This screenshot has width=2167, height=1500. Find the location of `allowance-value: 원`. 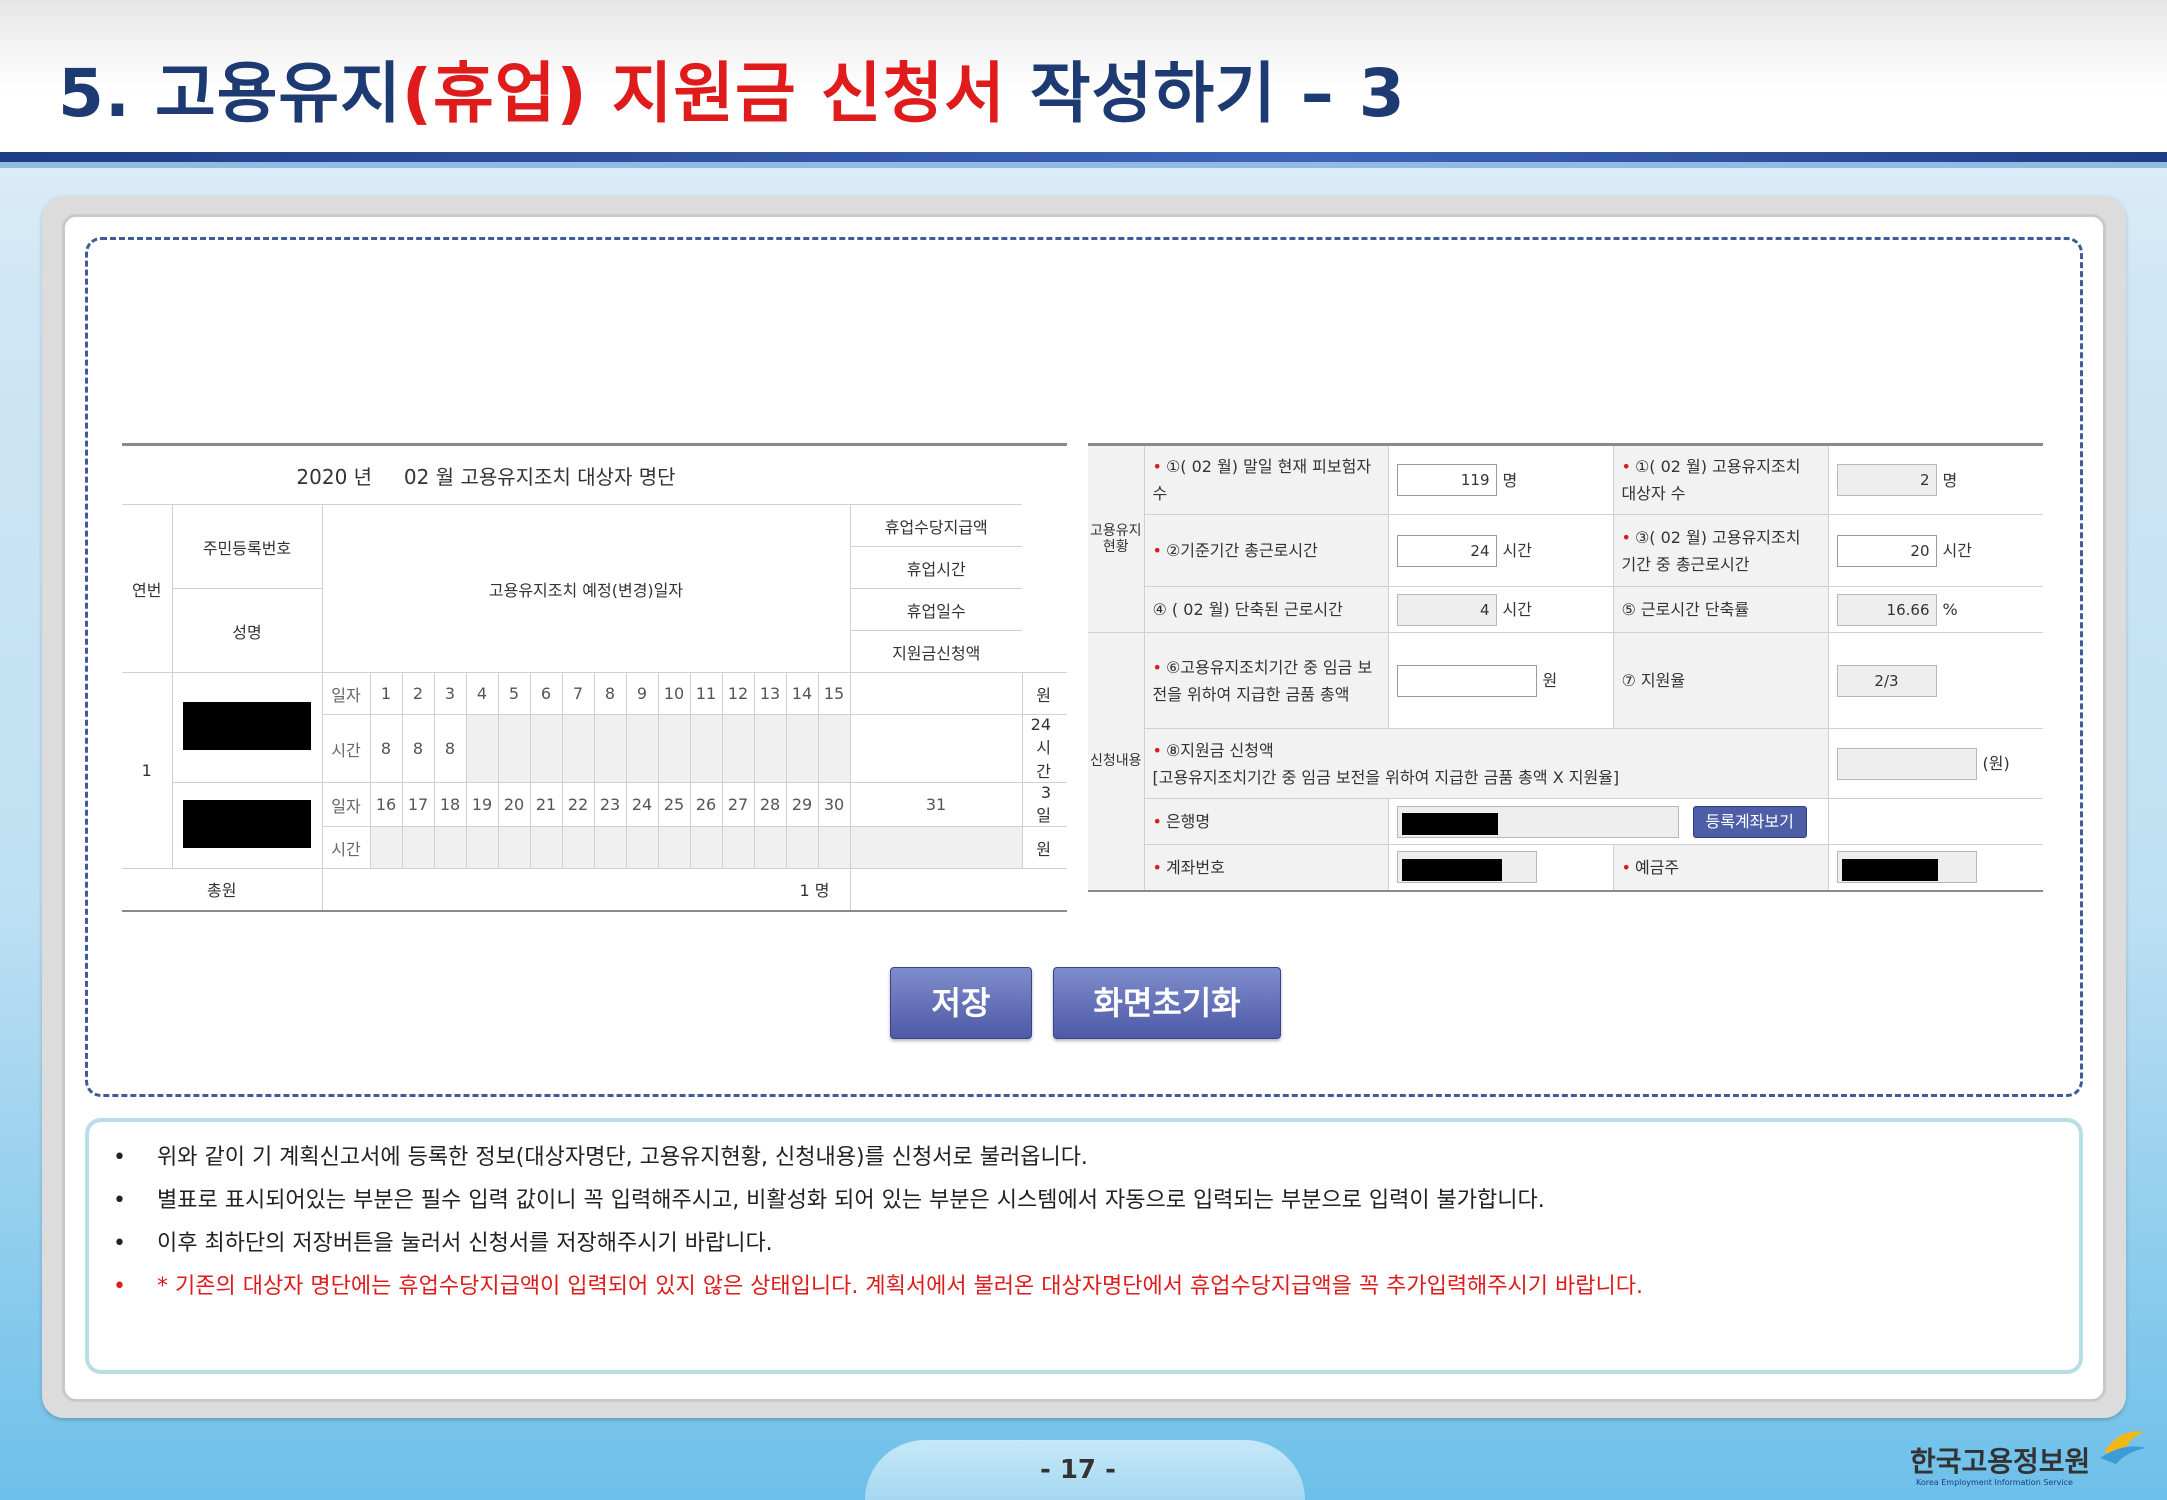

allowance-value: 원 is located at coordinates (1044, 693).